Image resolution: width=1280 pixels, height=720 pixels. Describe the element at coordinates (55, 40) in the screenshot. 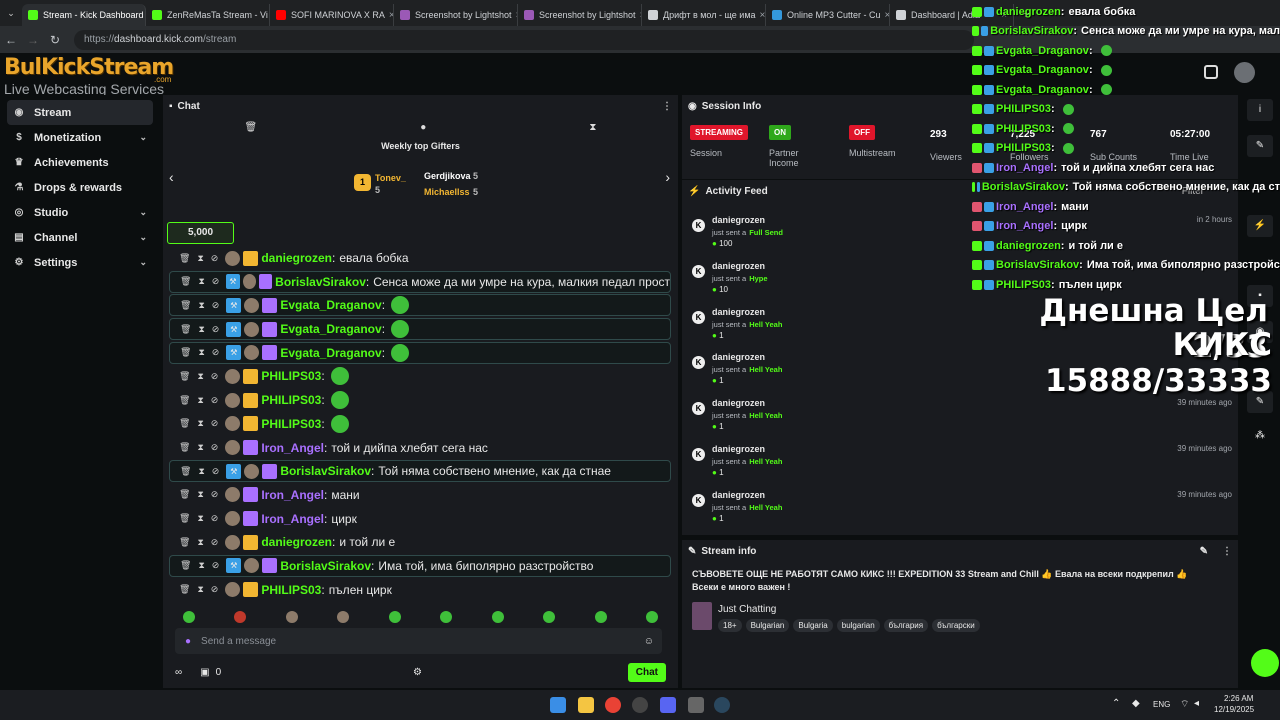

I see `reload-icon: ↻` at that location.